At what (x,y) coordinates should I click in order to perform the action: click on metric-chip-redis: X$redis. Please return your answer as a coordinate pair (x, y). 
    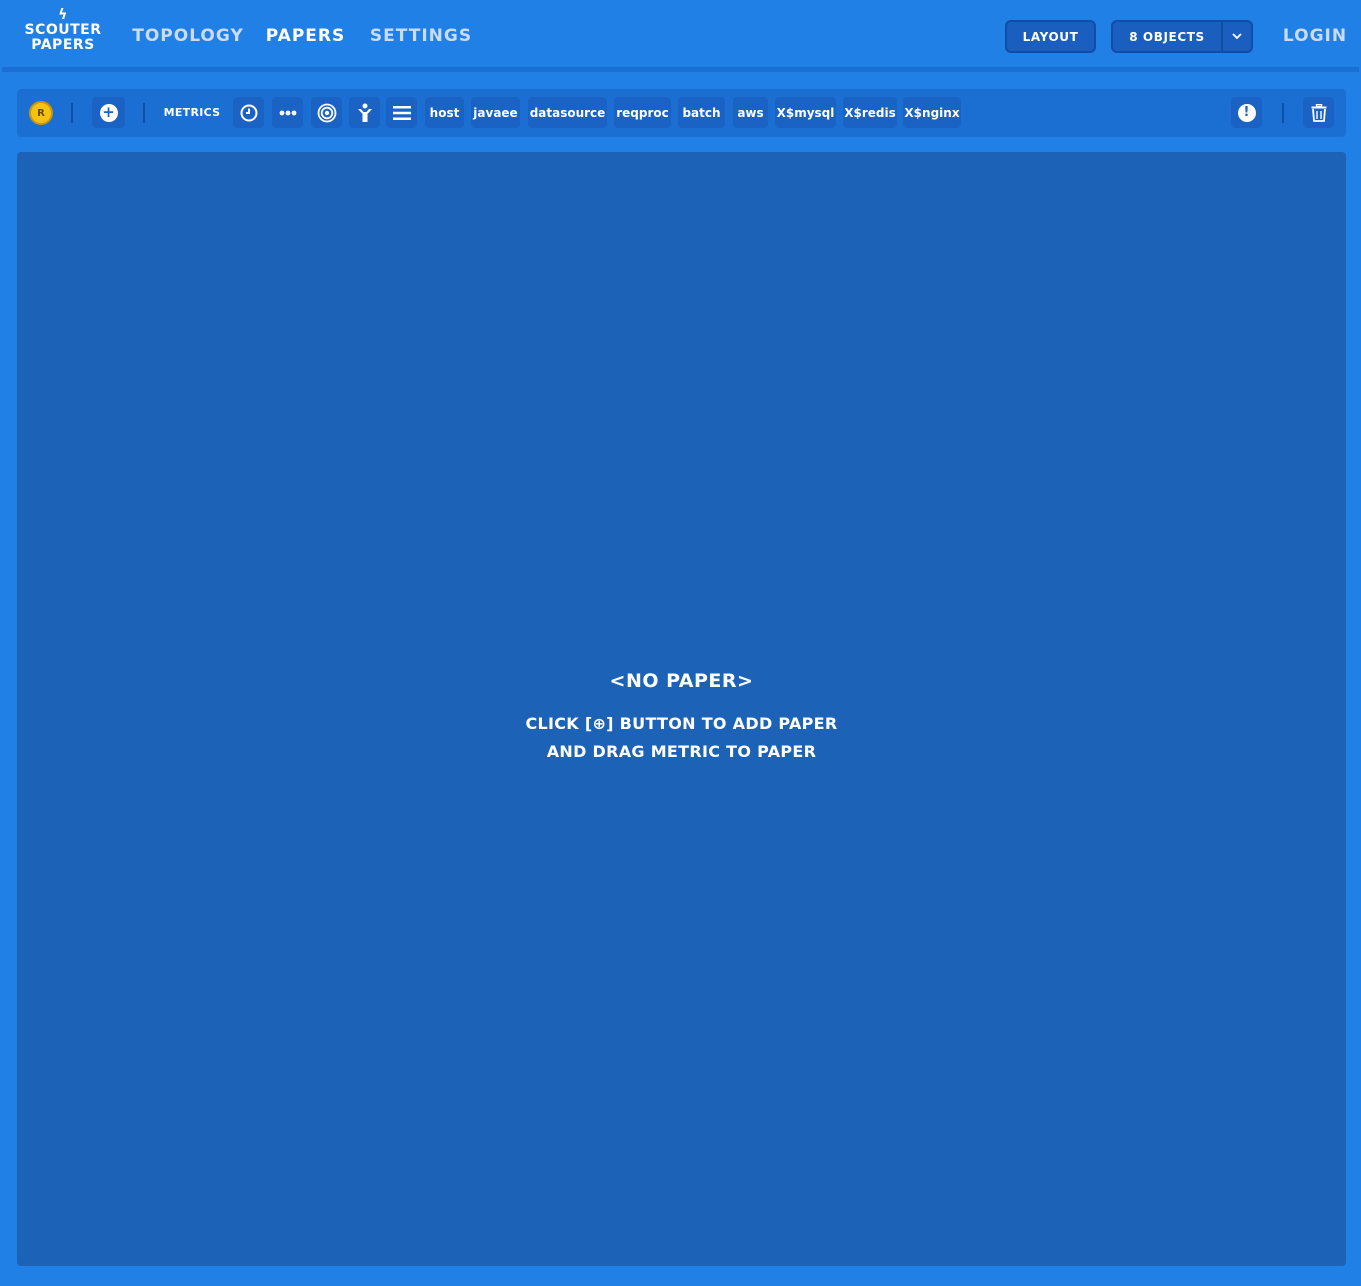
    Looking at the image, I should click on (870, 112).